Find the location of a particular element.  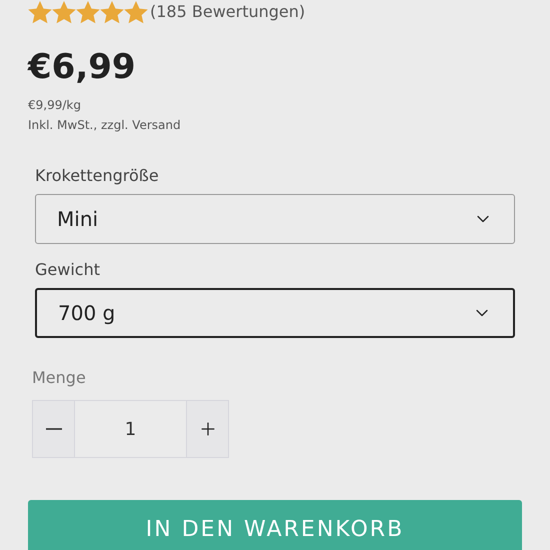

dropdown-field: Mini is located at coordinates (275, 219).